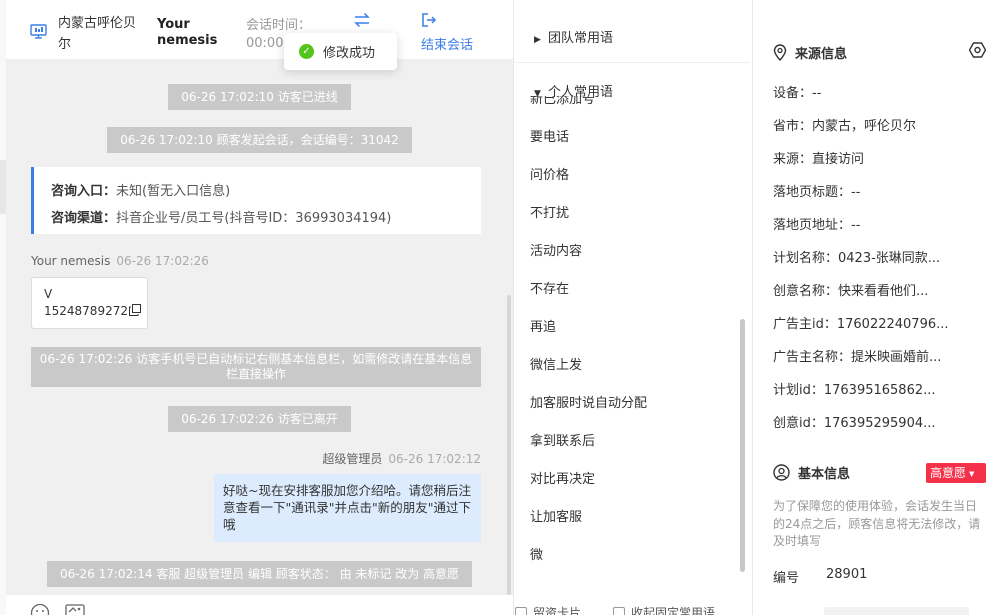  What do you see at coordinates (48, 294) in the screenshot?
I see `visitor-message-line: V` at bounding box center [48, 294].